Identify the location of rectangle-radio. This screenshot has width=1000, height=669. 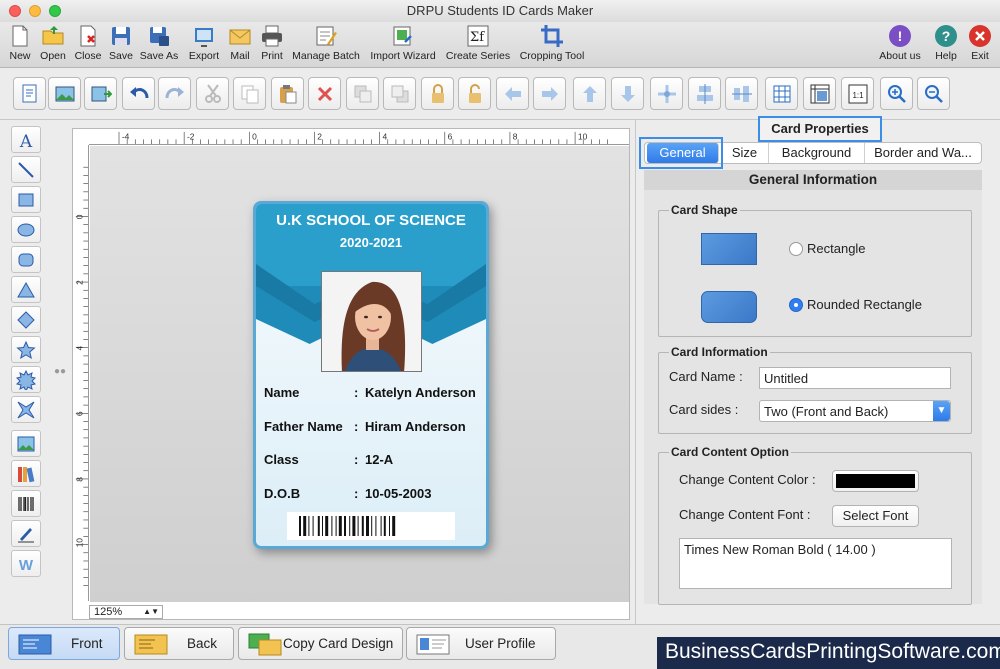
(796, 249).